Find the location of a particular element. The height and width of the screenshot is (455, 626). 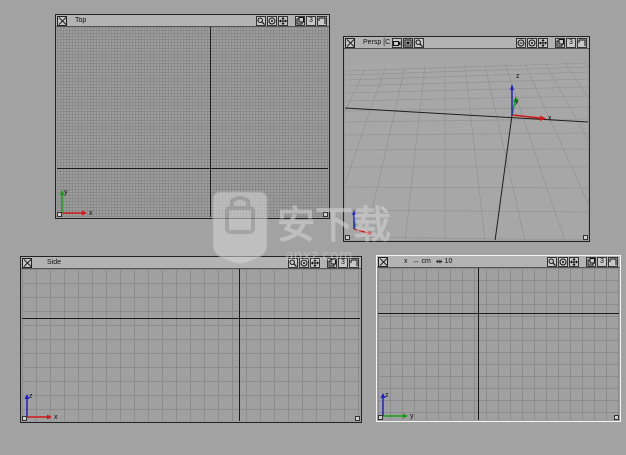

viewport-title: Side is located at coordinates (54, 262).